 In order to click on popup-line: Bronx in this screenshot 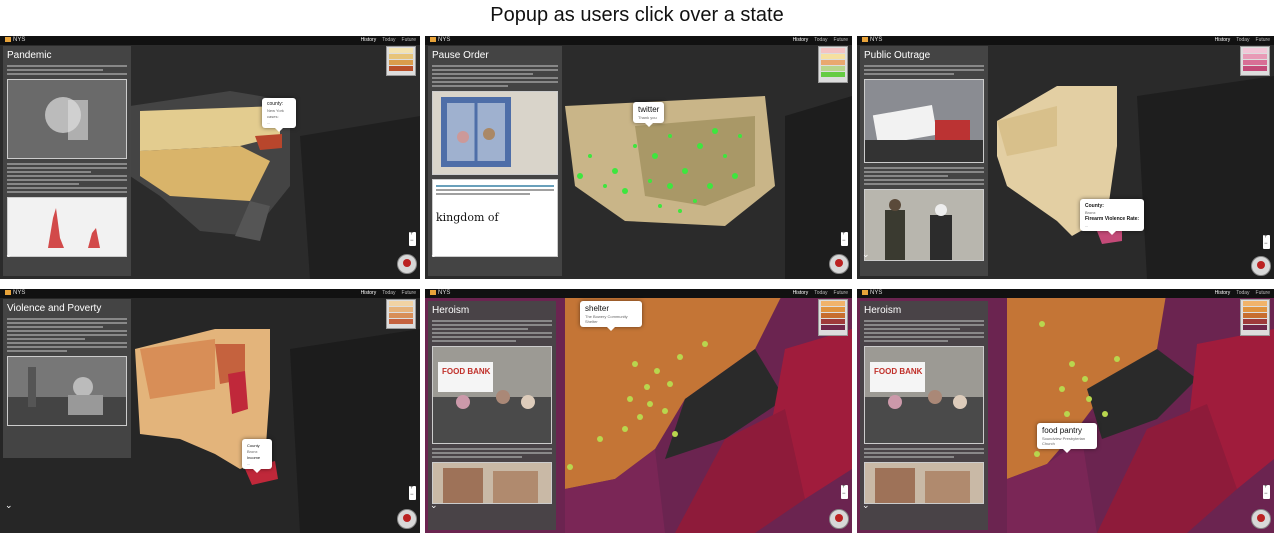, I will do `click(252, 451)`.